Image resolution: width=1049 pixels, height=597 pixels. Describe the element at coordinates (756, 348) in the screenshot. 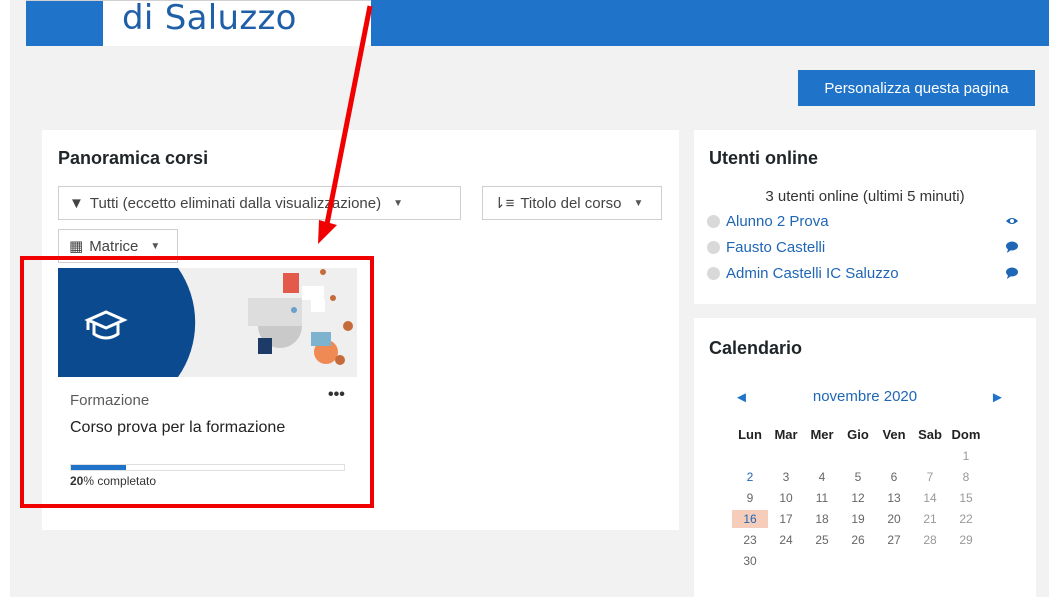

I see `calendar-title: Calendario` at that location.